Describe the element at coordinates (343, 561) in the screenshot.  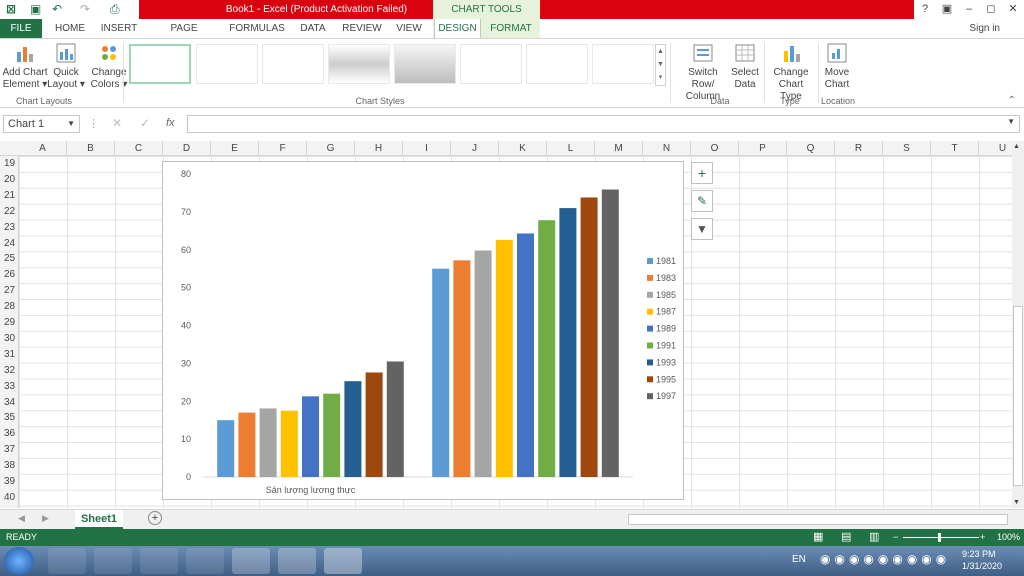
I see `excel-taskbar-icon` at that location.